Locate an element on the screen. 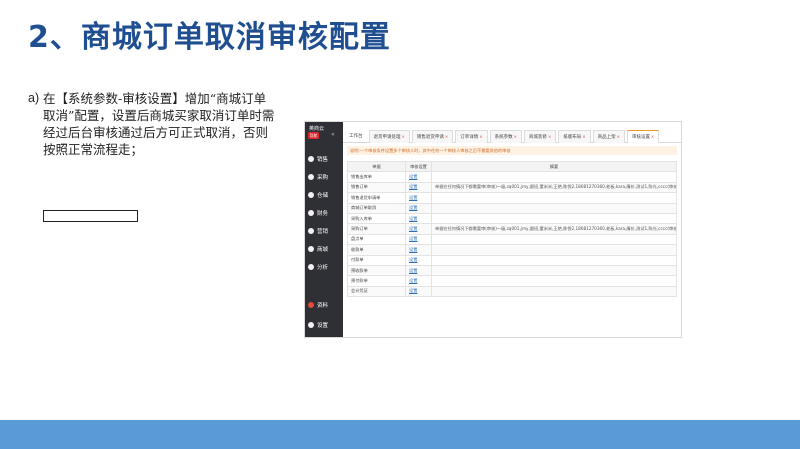 This screenshot has width=800, height=449. sidebar-item-mall: 商城 is located at coordinates (324, 249).